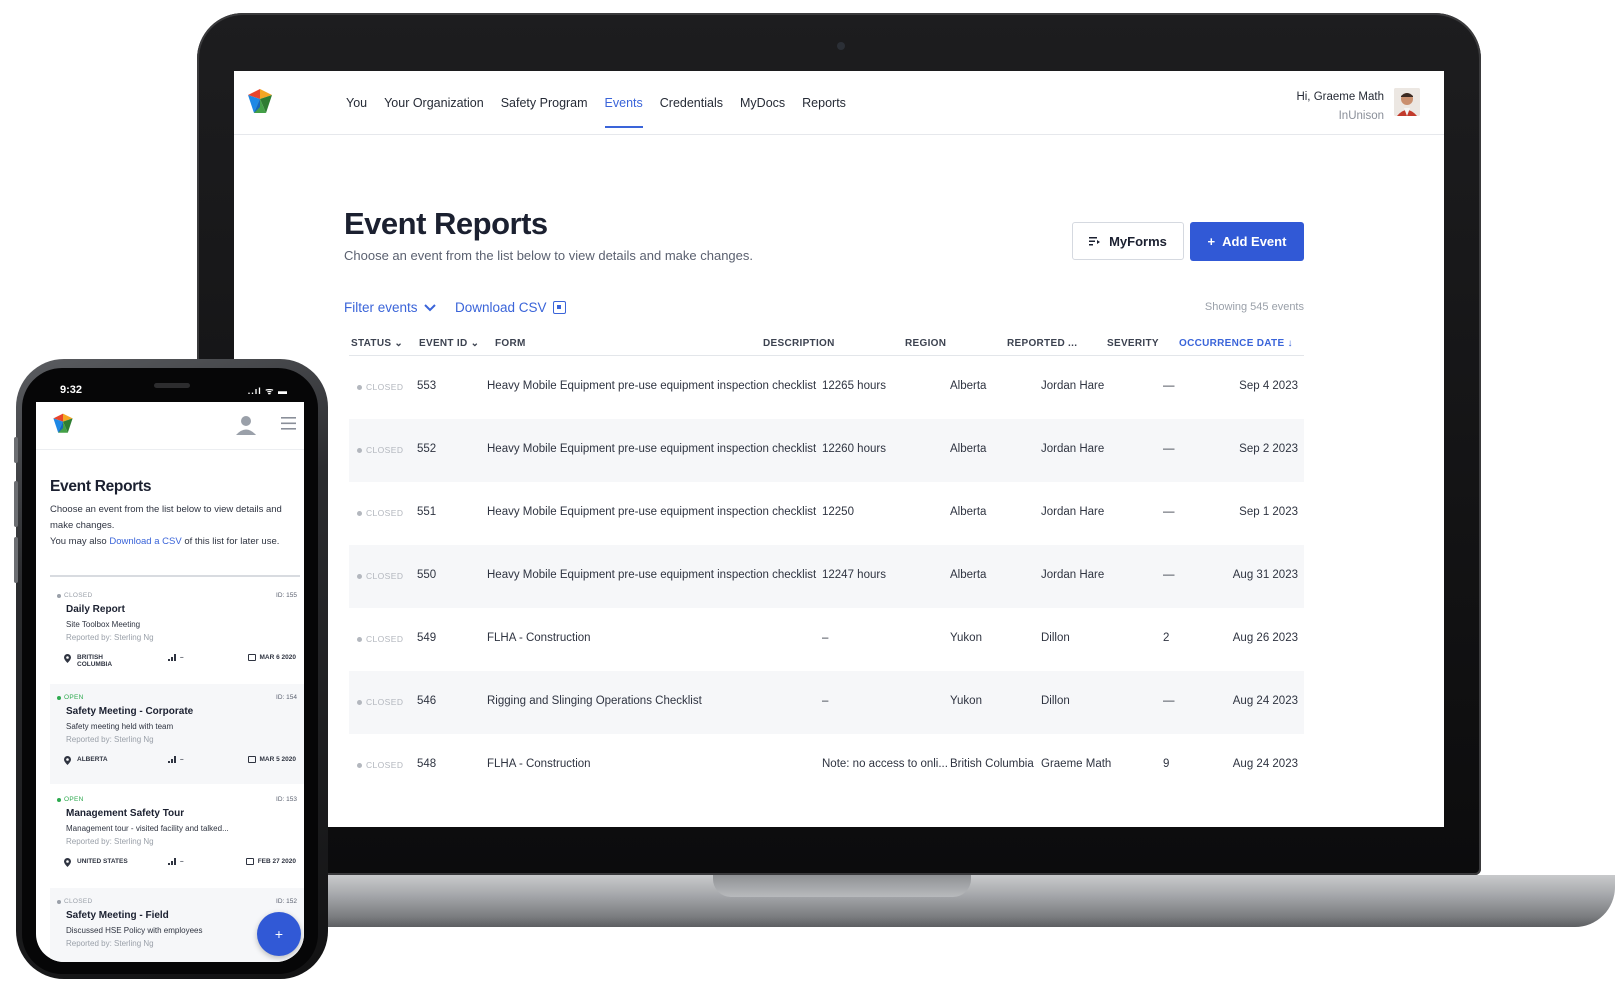 Image resolution: width=1615 pixels, height=1003 pixels. I want to click on cell-id: 553, so click(427, 386).